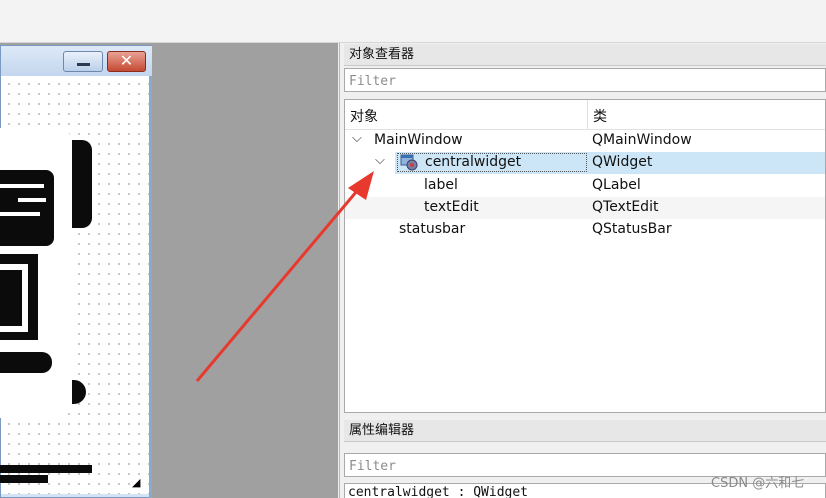 This screenshot has width=826, height=498. Describe the element at coordinates (625, 207) in the screenshot. I see `object-class: QTextEdit` at that location.